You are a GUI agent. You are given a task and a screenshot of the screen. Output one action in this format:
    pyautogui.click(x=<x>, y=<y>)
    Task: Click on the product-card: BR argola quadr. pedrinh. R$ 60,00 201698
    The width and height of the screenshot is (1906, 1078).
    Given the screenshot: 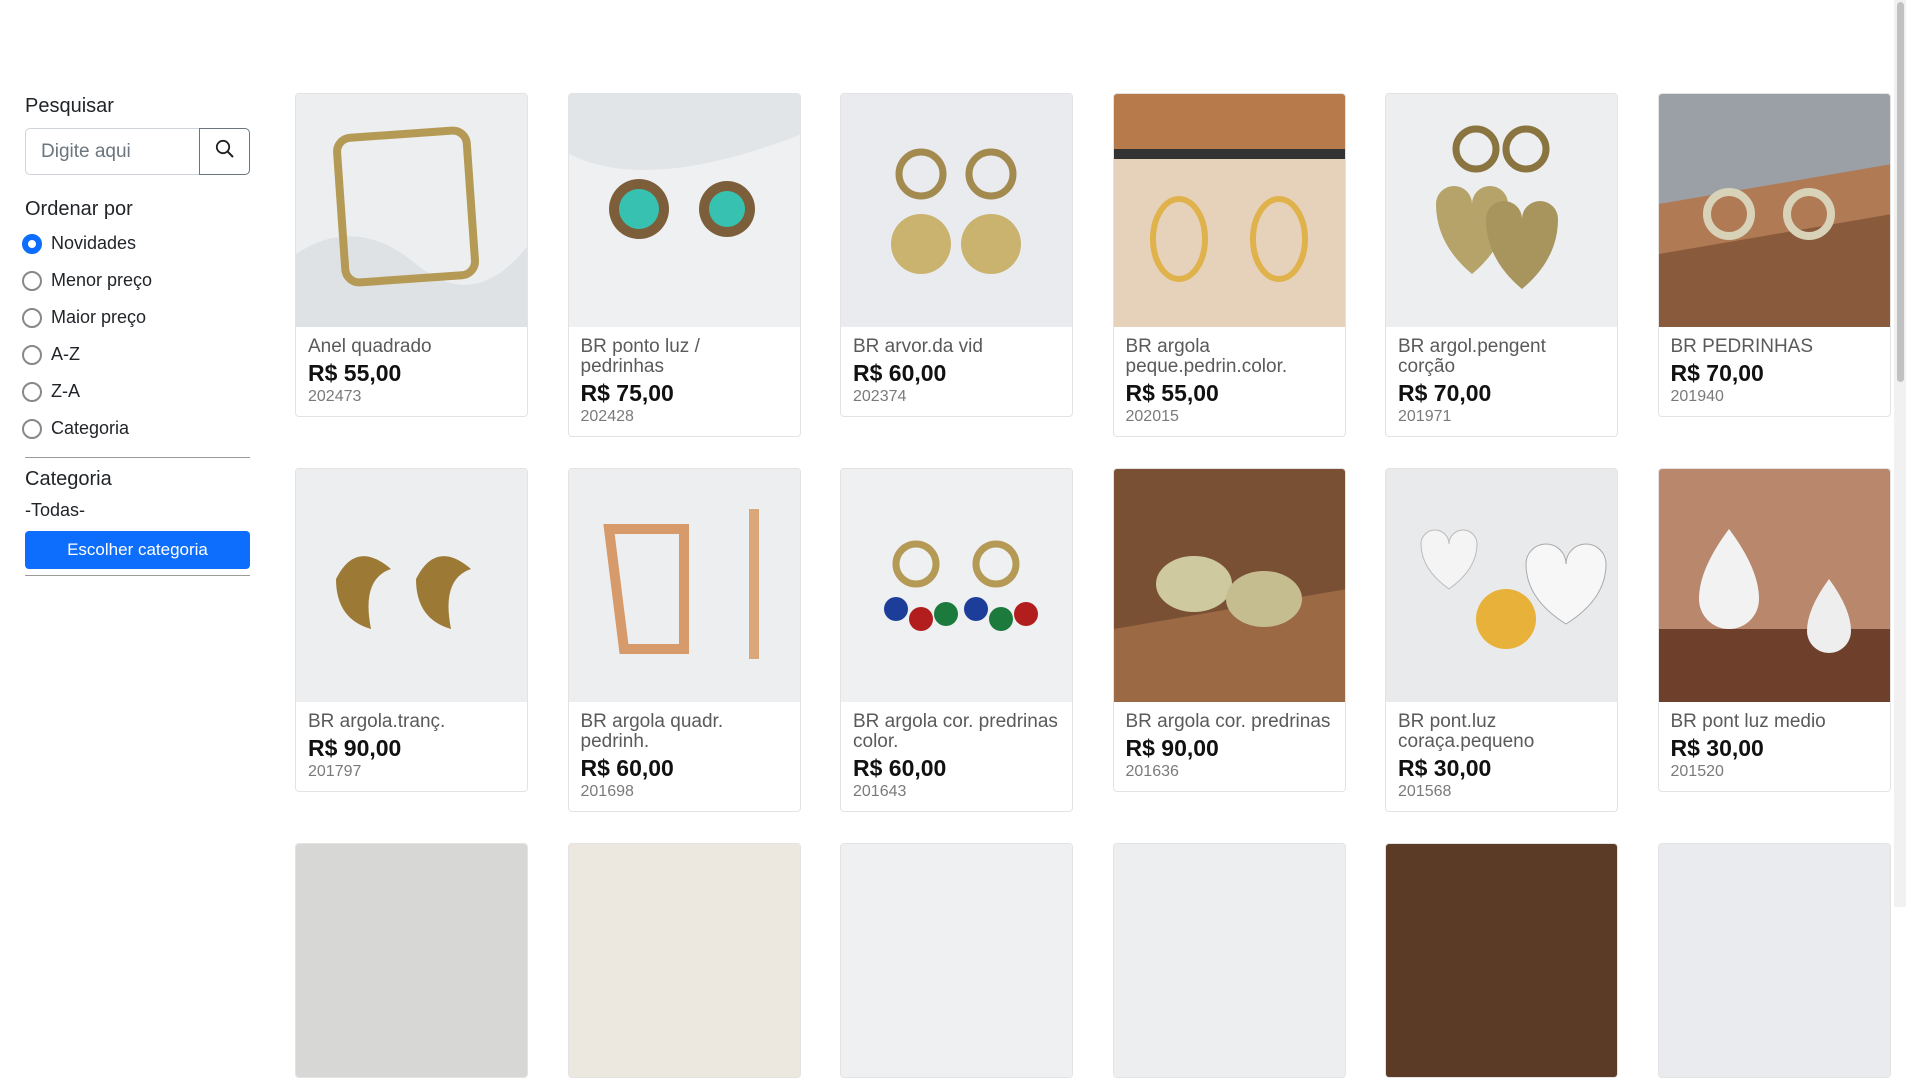 What is the action you would take?
    pyautogui.click(x=684, y=640)
    